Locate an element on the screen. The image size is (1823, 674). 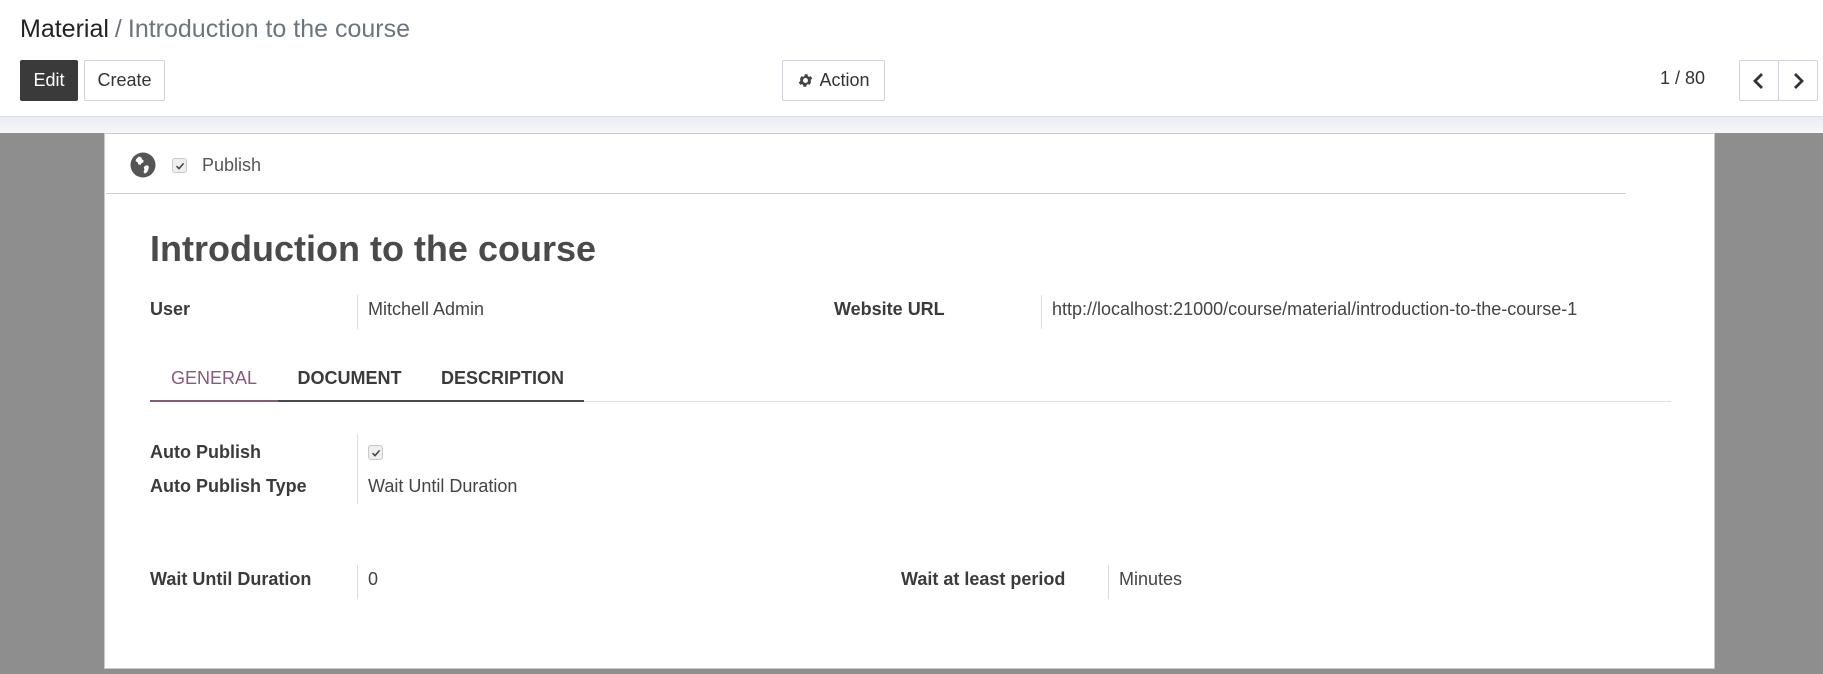
breadcrumb-current: Introduction to the course is located at coordinates (268, 29).